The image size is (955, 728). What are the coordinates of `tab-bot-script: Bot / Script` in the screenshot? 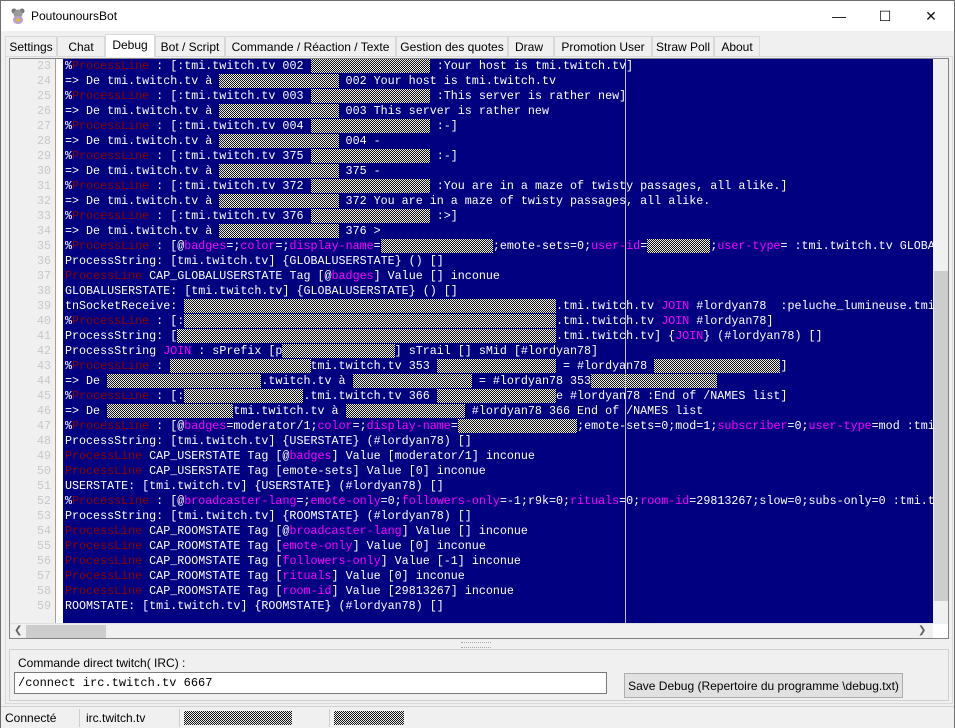 It's located at (190, 46).